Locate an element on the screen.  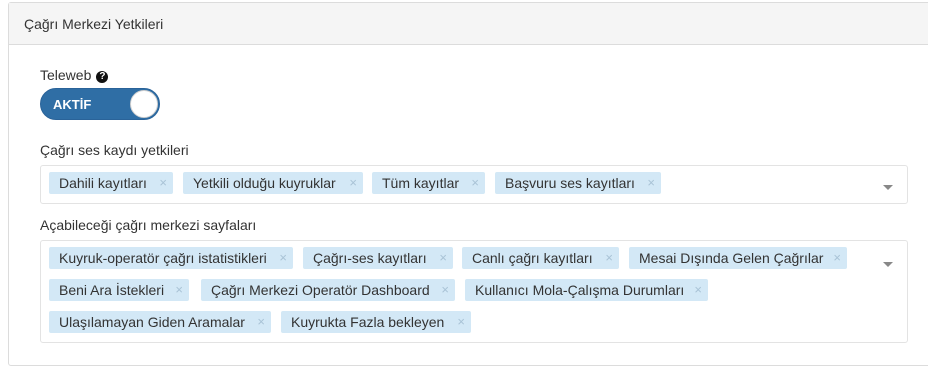
tag-item: Çağrı Merkezi Operatör Dashboard × is located at coordinates (328, 290).